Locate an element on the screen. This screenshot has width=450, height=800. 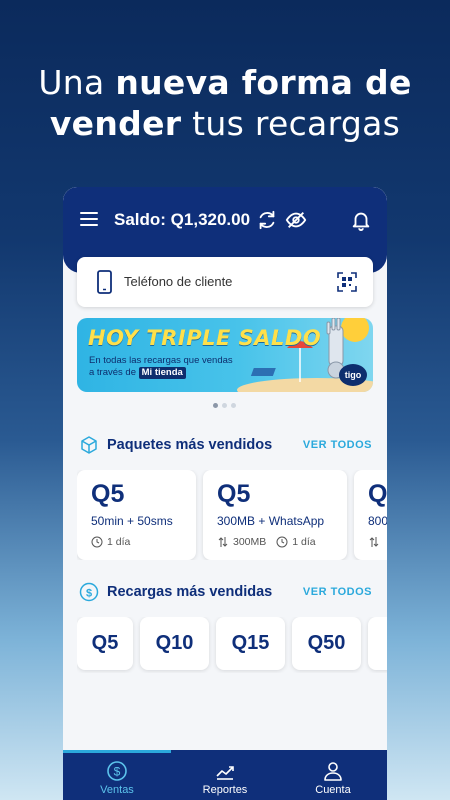
eye-off-icon is located at coordinates (296, 220).